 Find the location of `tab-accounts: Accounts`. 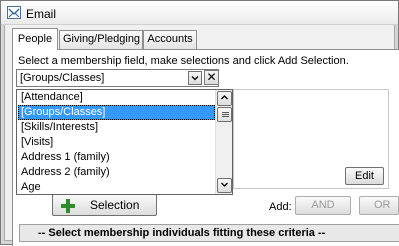

tab-accounts: Accounts is located at coordinates (170, 39).